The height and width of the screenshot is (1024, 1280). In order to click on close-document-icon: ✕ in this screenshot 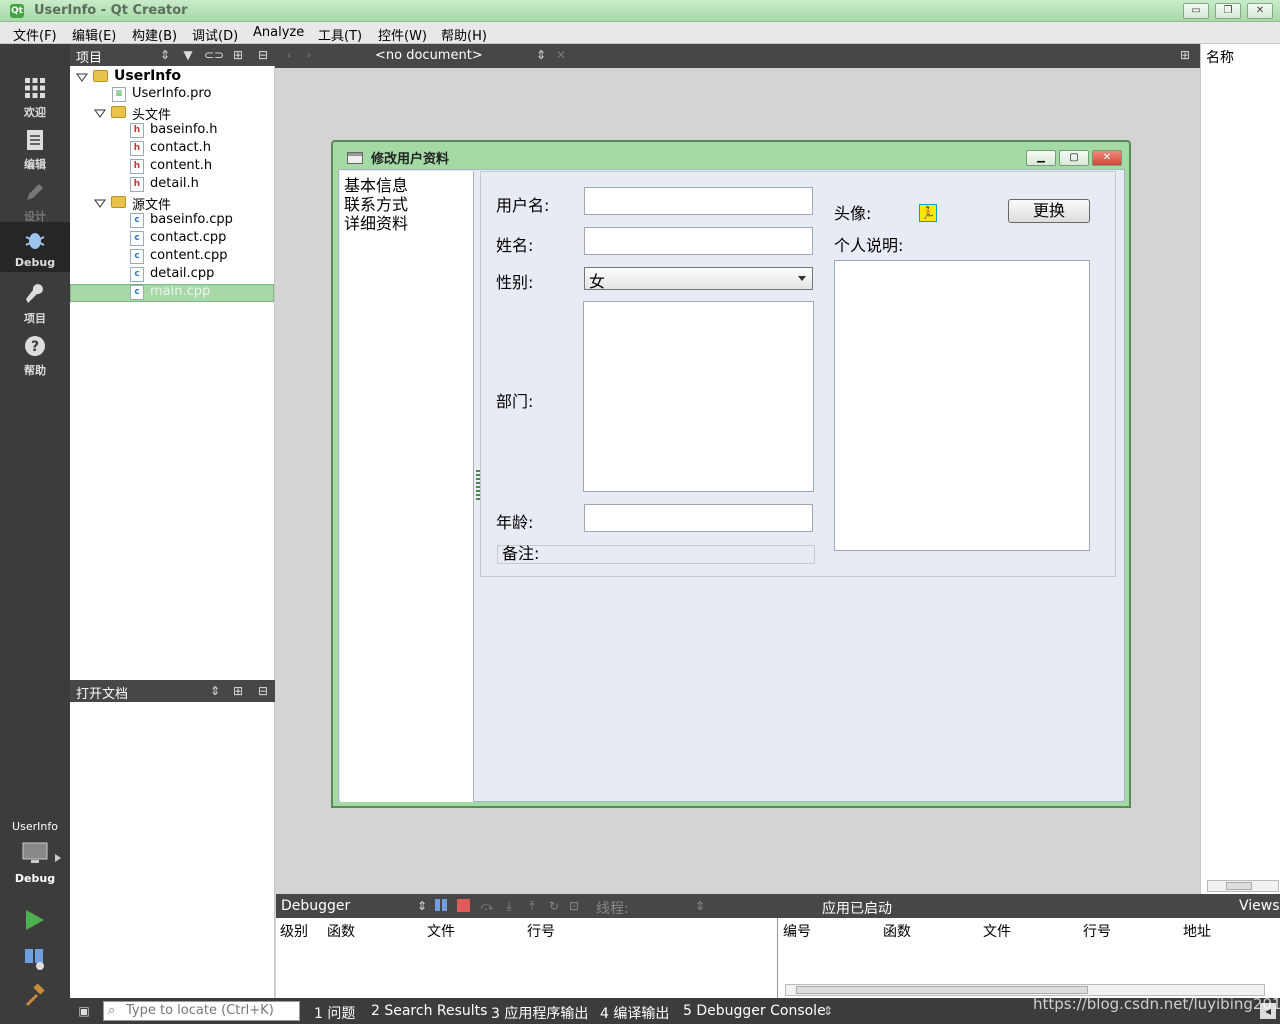, I will do `click(561, 55)`.